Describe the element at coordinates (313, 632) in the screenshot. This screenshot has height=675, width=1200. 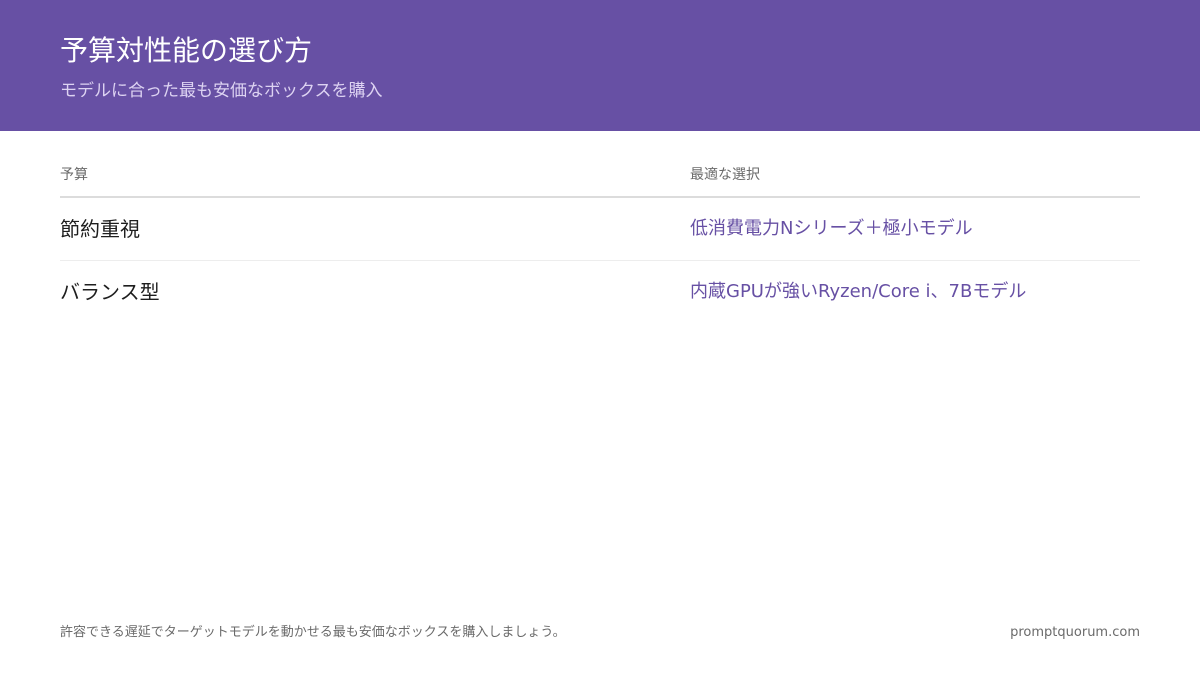
I see `footer-note: 許容できる遅延でターゲットモデルを動かせる最も安価なボックスを購入しましょう。` at that location.